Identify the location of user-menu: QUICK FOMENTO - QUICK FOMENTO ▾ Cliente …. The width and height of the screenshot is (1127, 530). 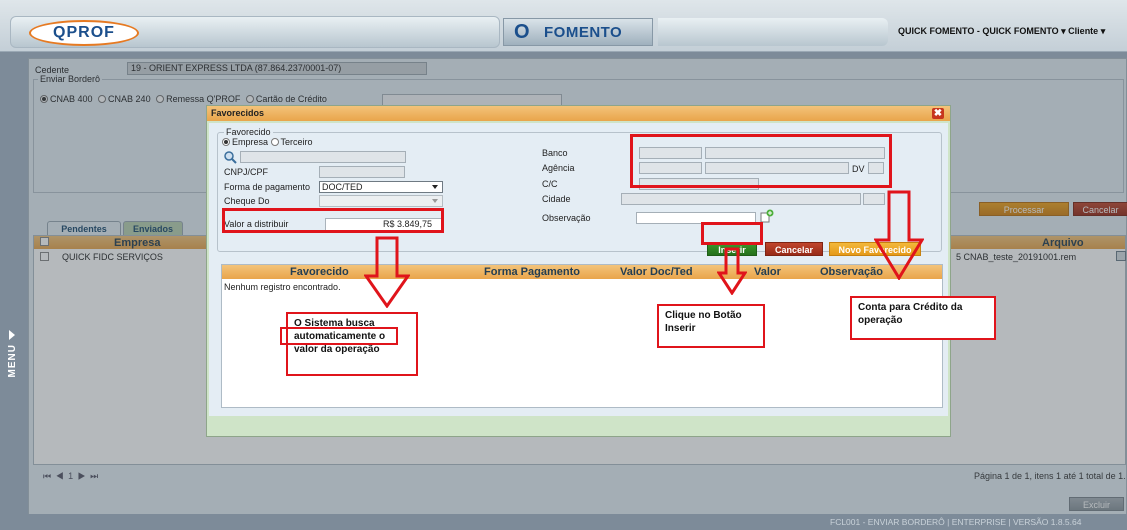
(1001, 31).